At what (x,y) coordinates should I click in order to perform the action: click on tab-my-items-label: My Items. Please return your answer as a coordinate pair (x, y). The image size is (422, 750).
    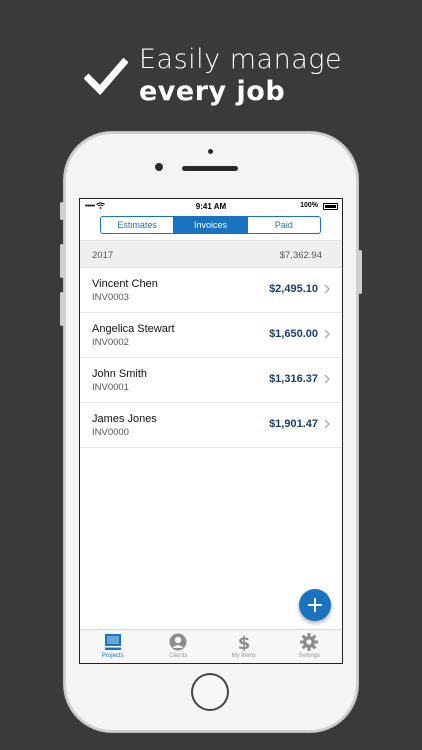
    Looking at the image, I should click on (243, 656).